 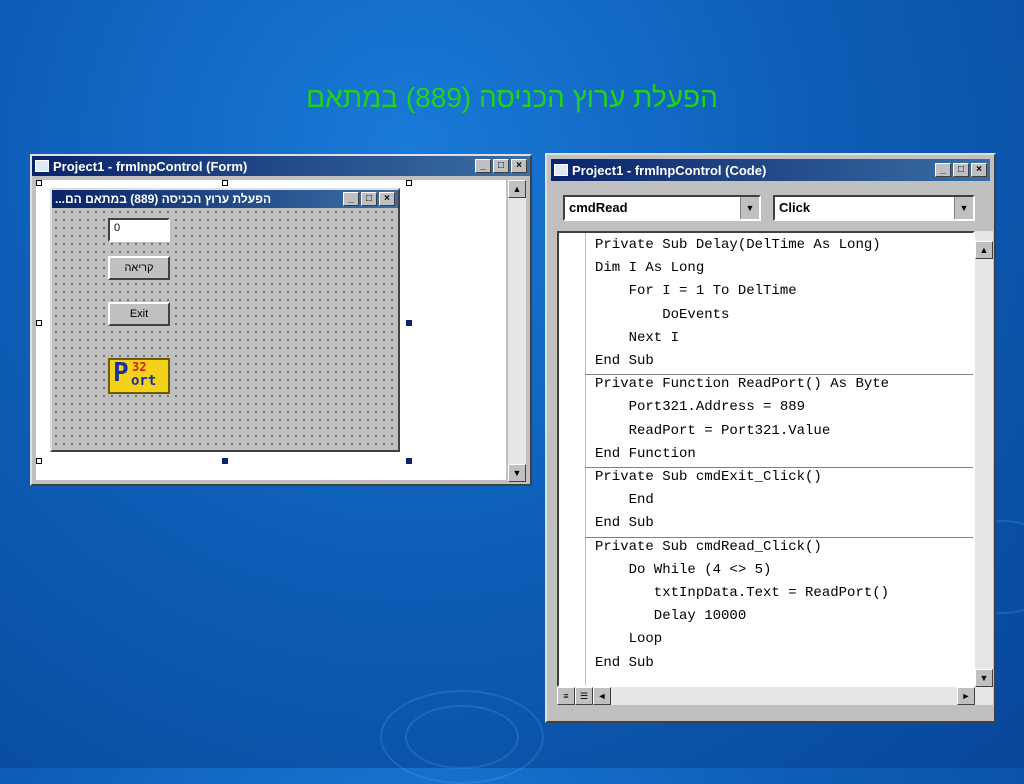 What do you see at coordinates (139, 268) in the screenshot?
I see `read-button: קריאה` at bounding box center [139, 268].